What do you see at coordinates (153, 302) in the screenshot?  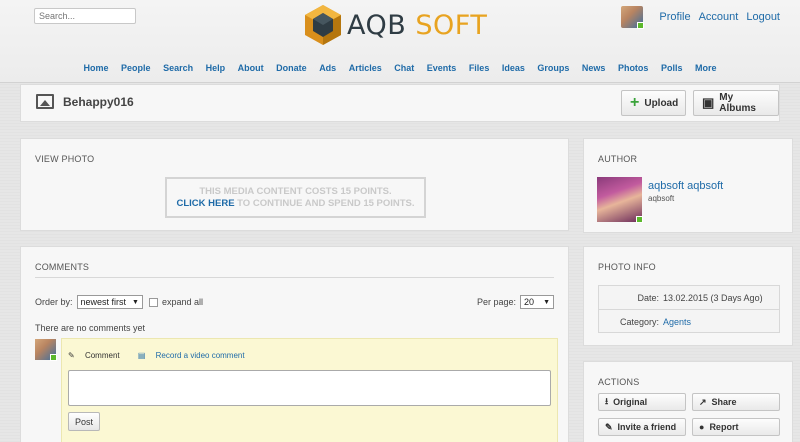 I see `expand-all-checkbox` at bounding box center [153, 302].